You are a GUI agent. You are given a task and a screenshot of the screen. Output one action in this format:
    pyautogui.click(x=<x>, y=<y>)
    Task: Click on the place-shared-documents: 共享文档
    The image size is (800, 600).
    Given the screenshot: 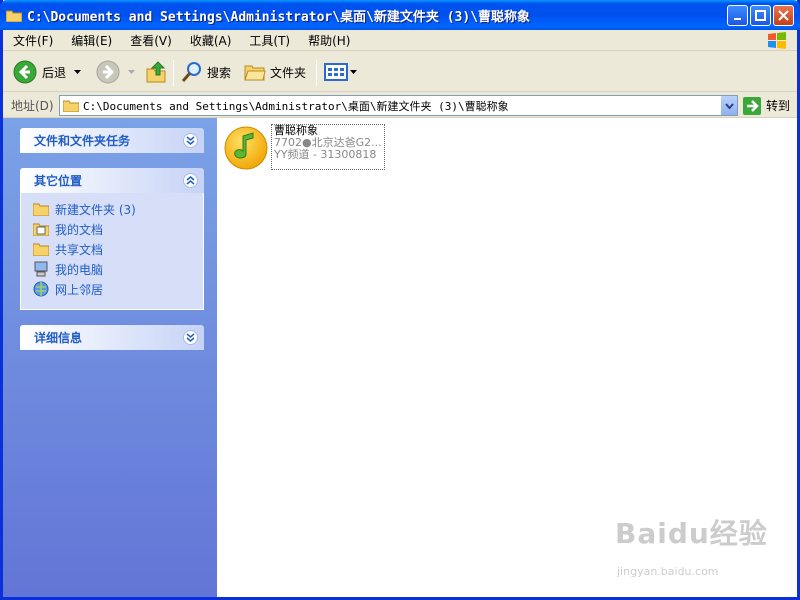 What is the action you would take?
    pyautogui.click(x=68, y=249)
    